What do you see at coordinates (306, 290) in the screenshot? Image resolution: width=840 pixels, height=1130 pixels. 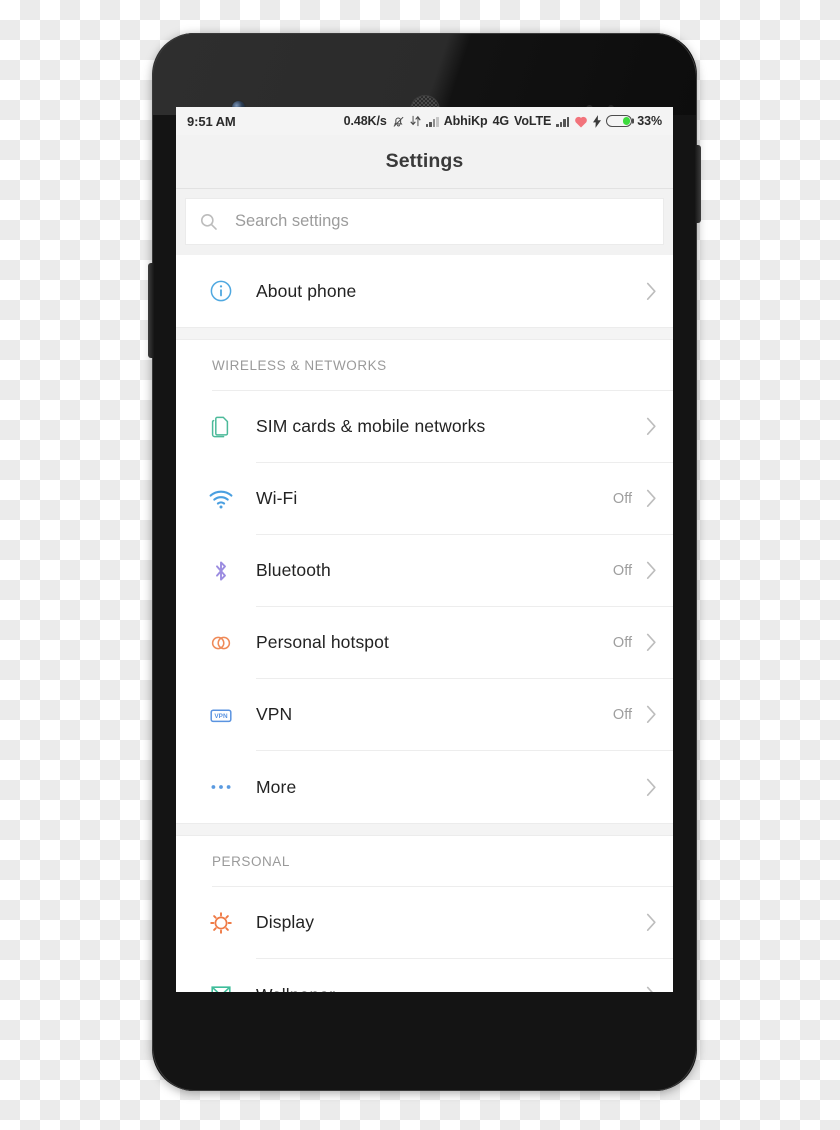 I see `settings-row-label: About phone` at bounding box center [306, 290].